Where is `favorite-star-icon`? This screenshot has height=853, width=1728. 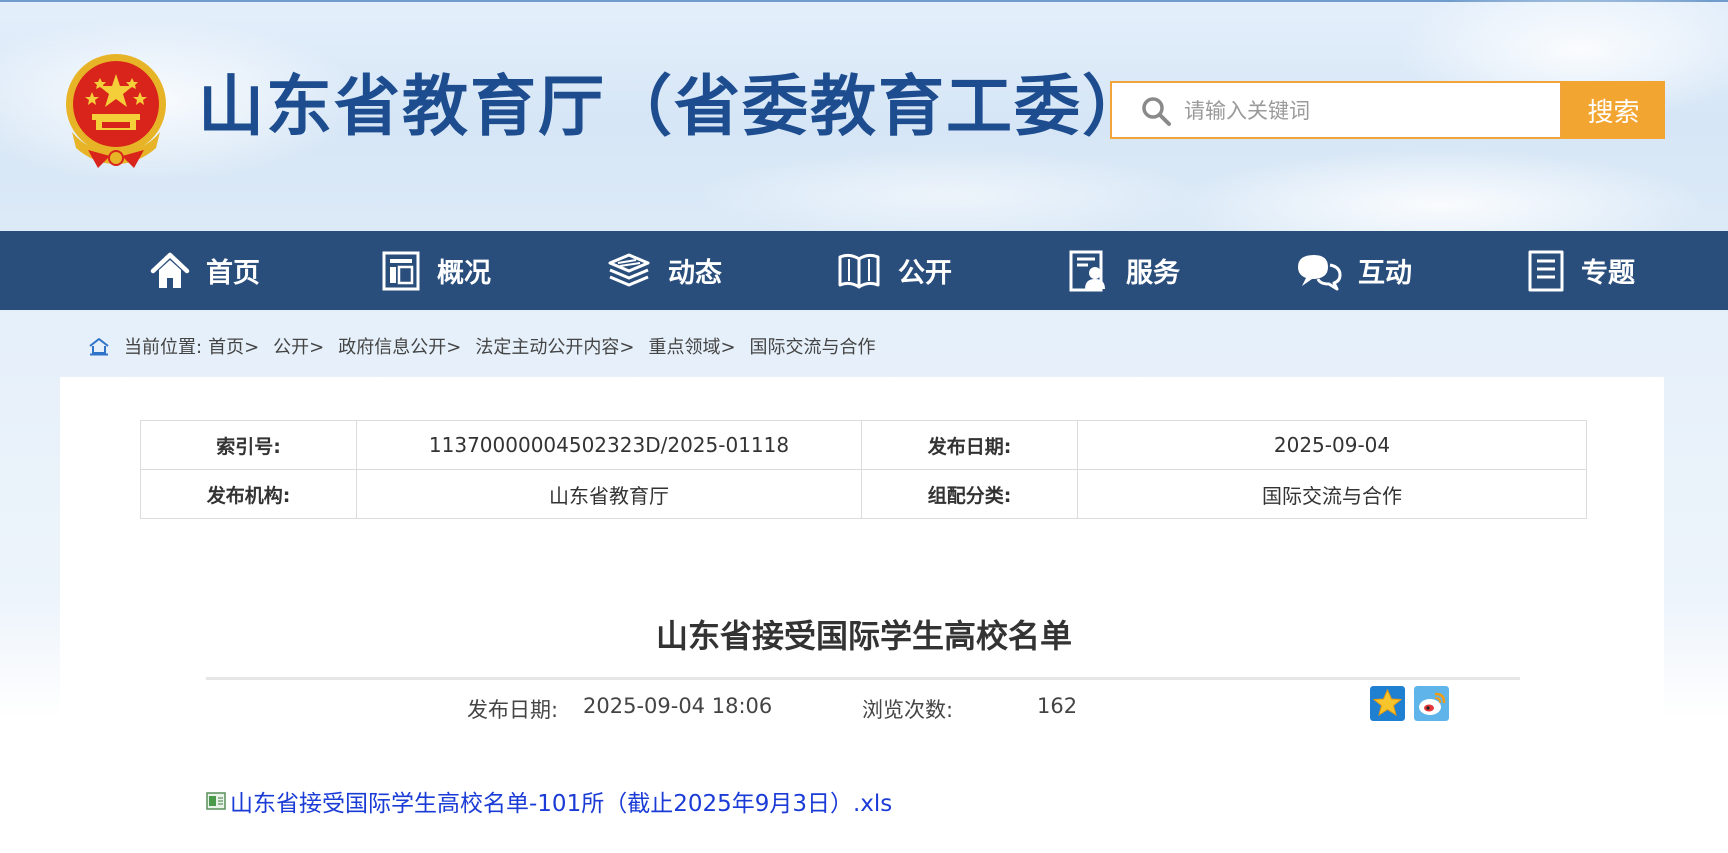
favorite-star-icon is located at coordinates (1387, 703).